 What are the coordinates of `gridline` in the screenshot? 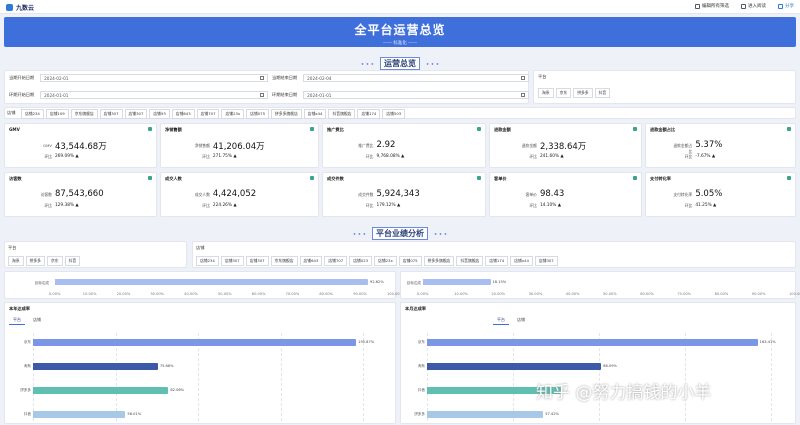 It's located at (513, 377).